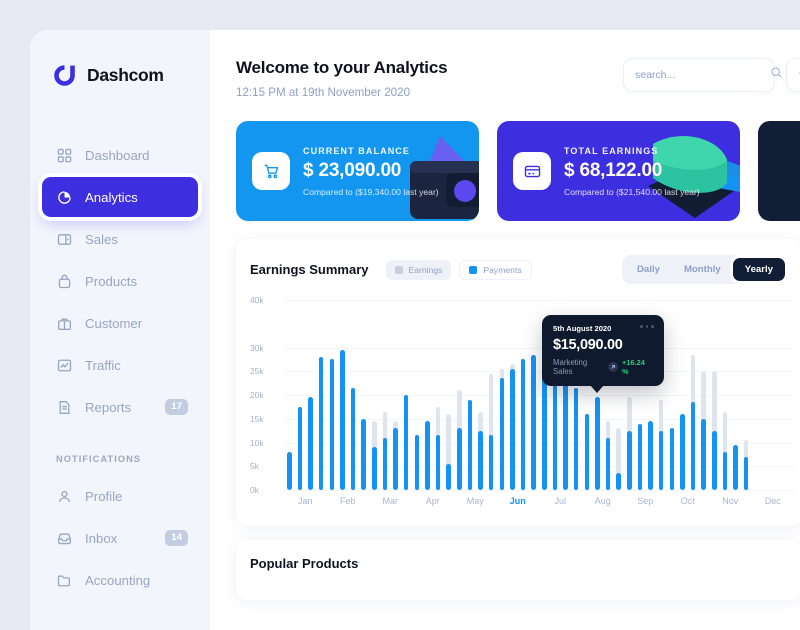 This screenshot has width=800, height=630. I want to click on tooltip-tail, so click(597, 389).